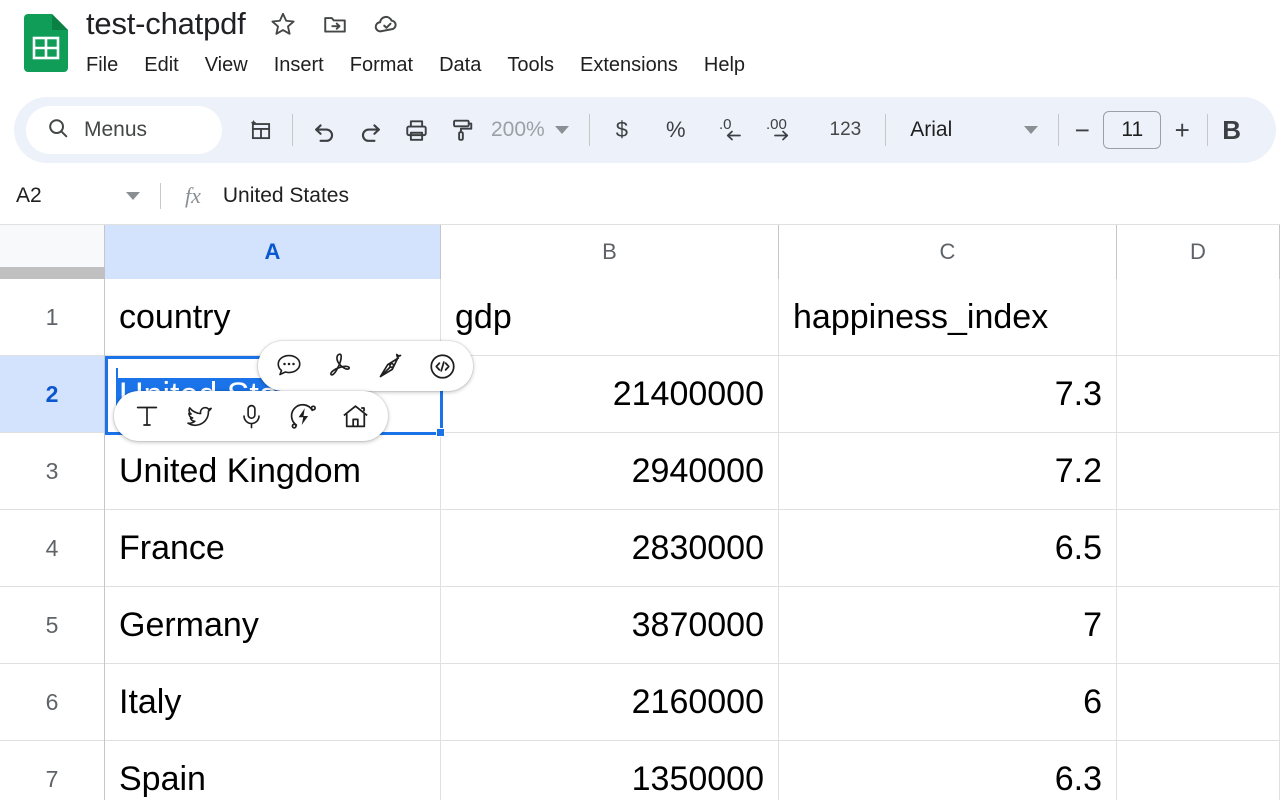 The height and width of the screenshot is (800, 1280). What do you see at coordinates (166, 24) in the screenshot?
I see `document-title: test-chatpdf` at bounding box center [166, 24].